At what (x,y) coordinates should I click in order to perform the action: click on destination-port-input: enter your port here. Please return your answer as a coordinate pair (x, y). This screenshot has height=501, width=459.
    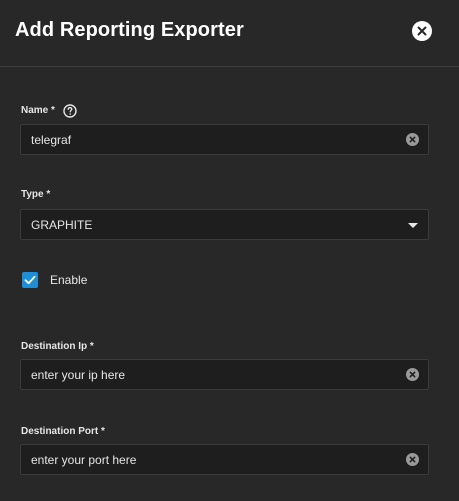
    Looking at the image, I should click on (224, 459).